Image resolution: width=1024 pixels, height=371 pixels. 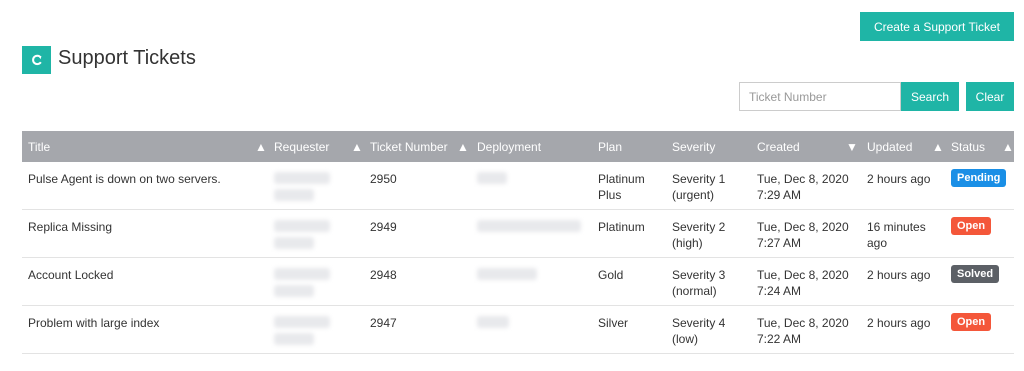 I want to click on severity-line: Severity 3, so click(x=699, y=275).